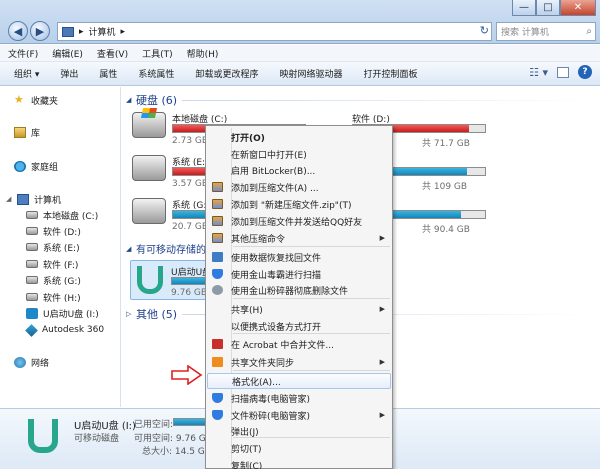 The image size is (600, 469). What do you see at coordinates (32, 313) in the screenshot?
I see `usb-drive-icon` at bounding box center [32, 313].